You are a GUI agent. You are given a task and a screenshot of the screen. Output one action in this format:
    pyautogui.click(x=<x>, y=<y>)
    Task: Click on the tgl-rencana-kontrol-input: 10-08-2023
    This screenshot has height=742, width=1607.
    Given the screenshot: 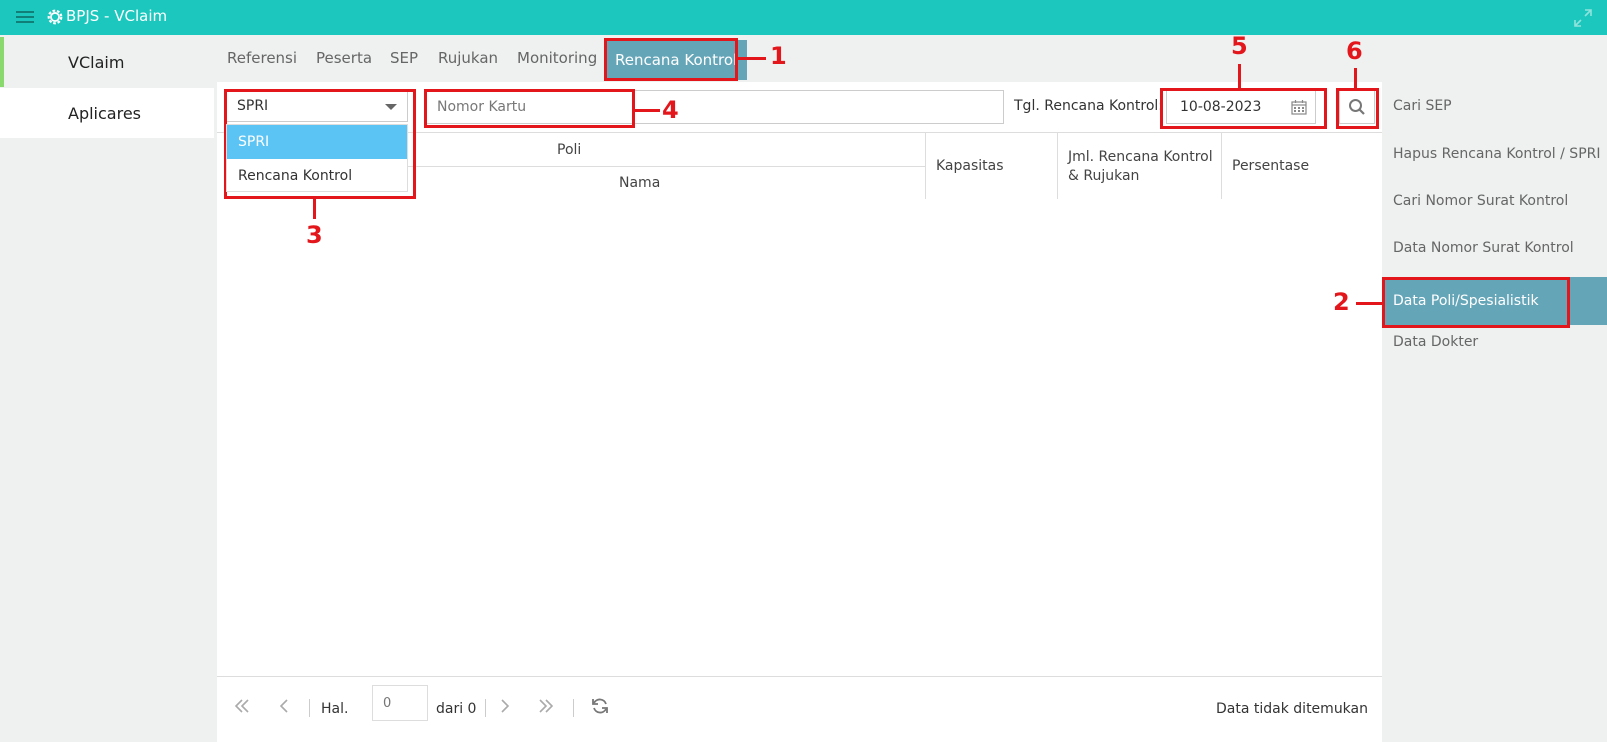 What is the action you would take?
    pyautogui.click(x=1241, y=107)
    